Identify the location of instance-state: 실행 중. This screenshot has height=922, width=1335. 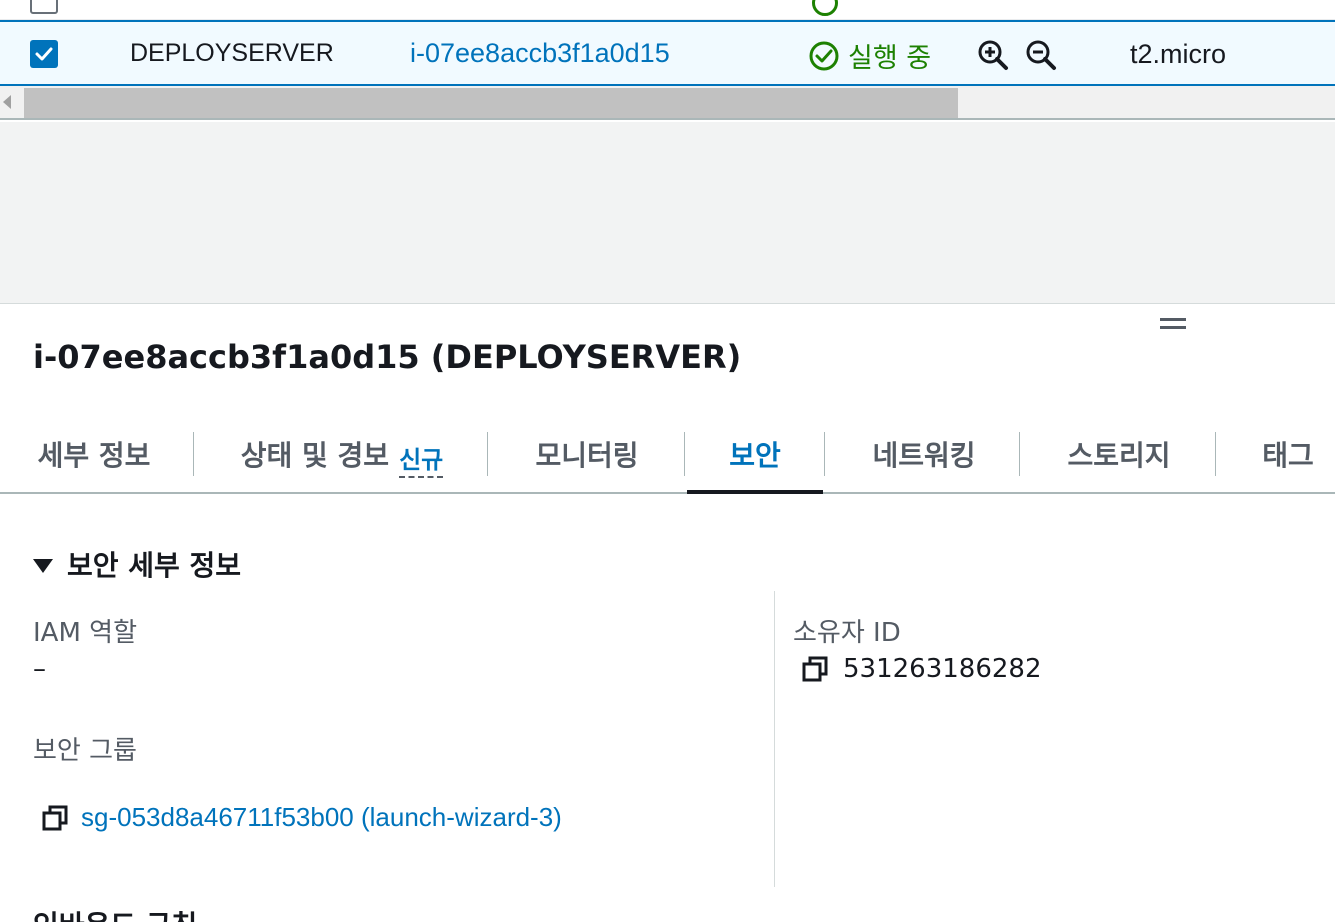
(869, 55).